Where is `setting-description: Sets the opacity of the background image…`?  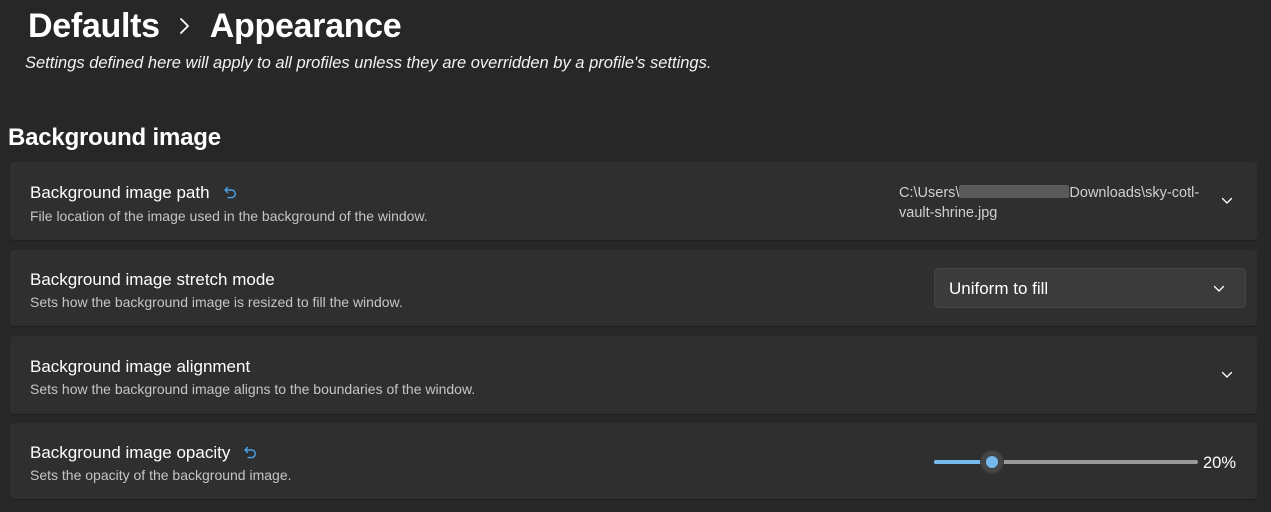 setting-description: Sets the opacity of the background image… is located at coordinates (161, 475).